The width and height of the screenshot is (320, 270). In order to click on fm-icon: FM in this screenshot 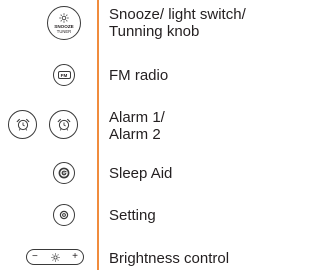, I will do `click(64, 75)`.